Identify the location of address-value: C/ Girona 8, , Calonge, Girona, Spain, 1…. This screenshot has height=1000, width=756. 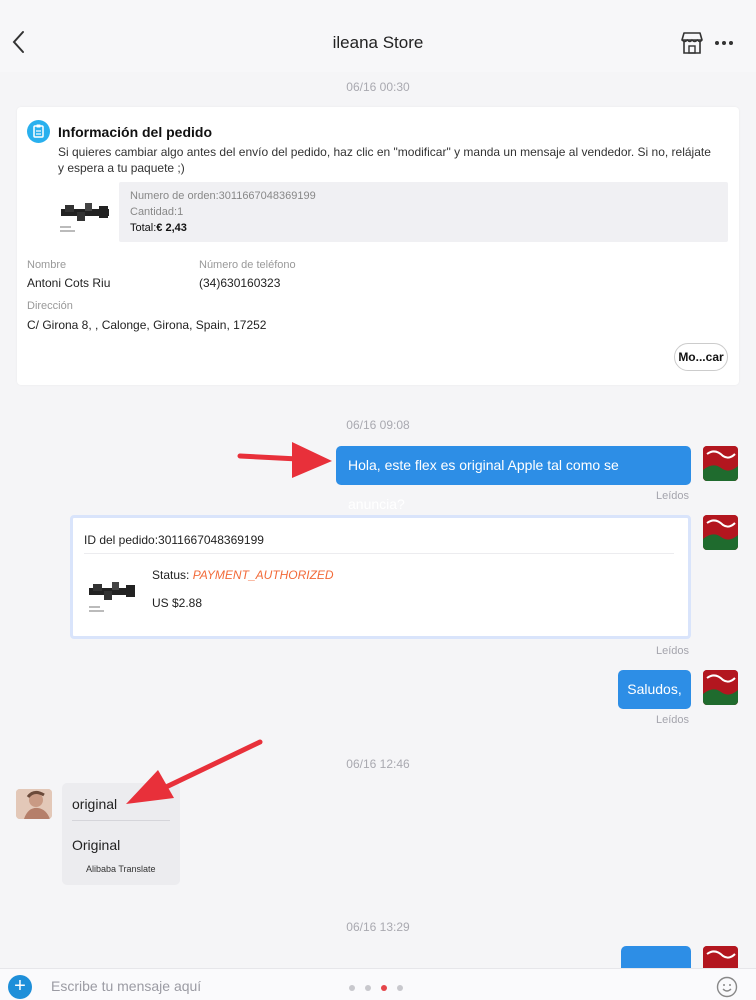
(147, 325).